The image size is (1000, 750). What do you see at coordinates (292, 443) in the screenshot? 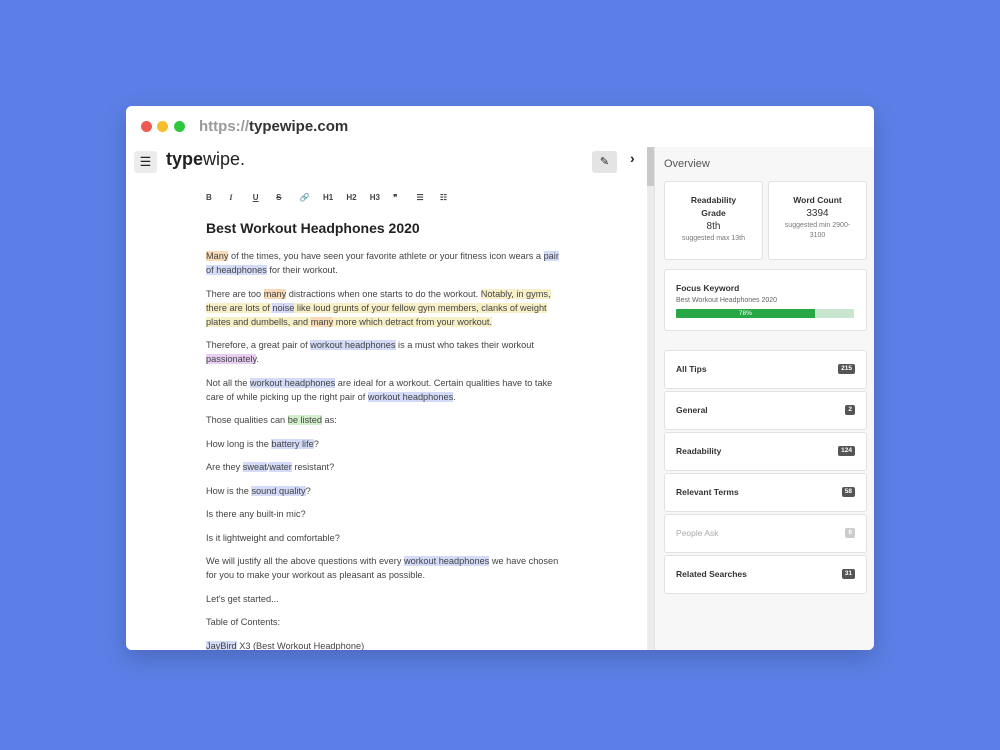
I see `highlight-keyword: battery life` at bounding box center [292, 443].